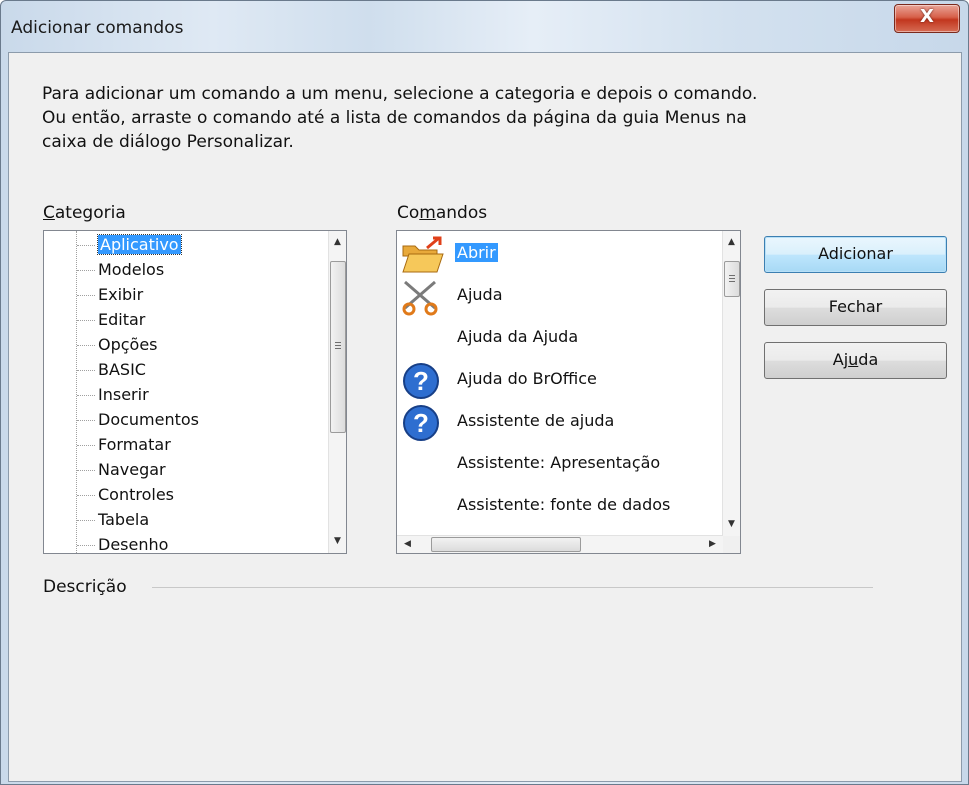 This screenshot has width=969, height=785. I want to click on tree-item: Navegar, so click(132, 469).